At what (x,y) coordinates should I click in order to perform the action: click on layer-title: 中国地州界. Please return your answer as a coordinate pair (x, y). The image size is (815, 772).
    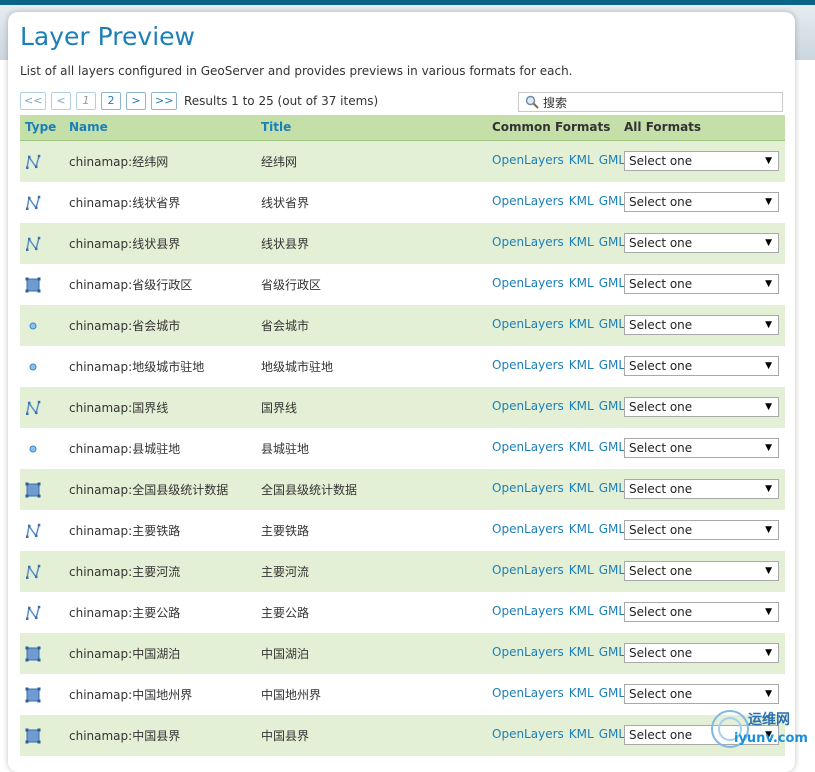
    Looking at the image, I should click on (291, 695).